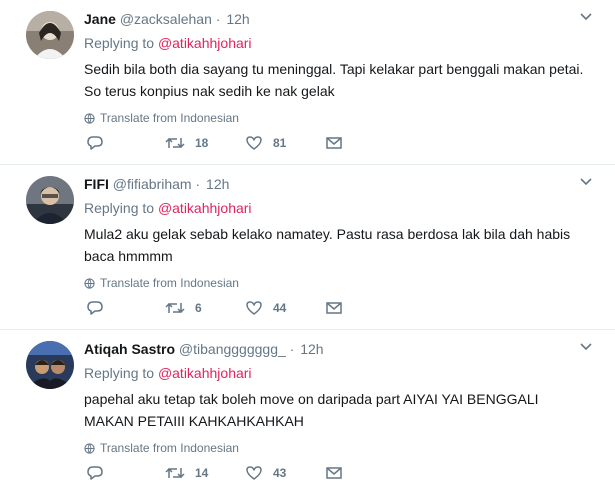 The image size is (615, 500). Describe the element at coordinates (224, 473) in the screenshot. I see `tweet-actions: 14 43` at that location.